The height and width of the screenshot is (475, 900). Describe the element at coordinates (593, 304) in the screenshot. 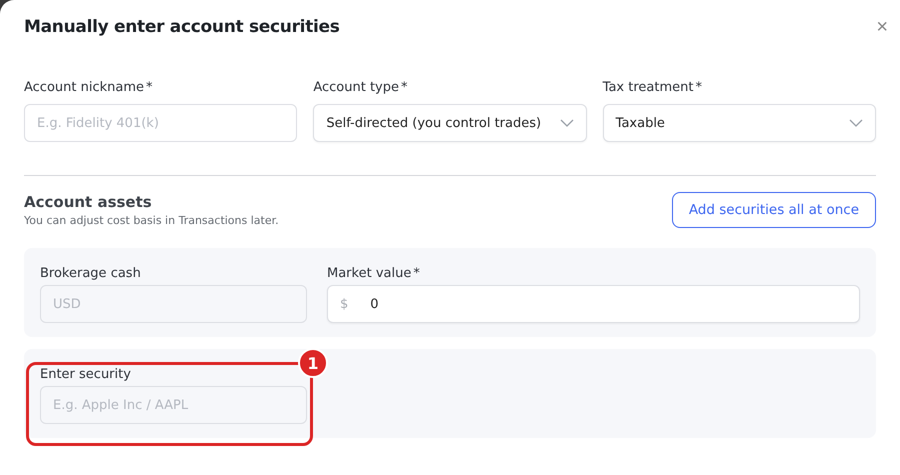

I see `market-value-field: $ 0` at that location.